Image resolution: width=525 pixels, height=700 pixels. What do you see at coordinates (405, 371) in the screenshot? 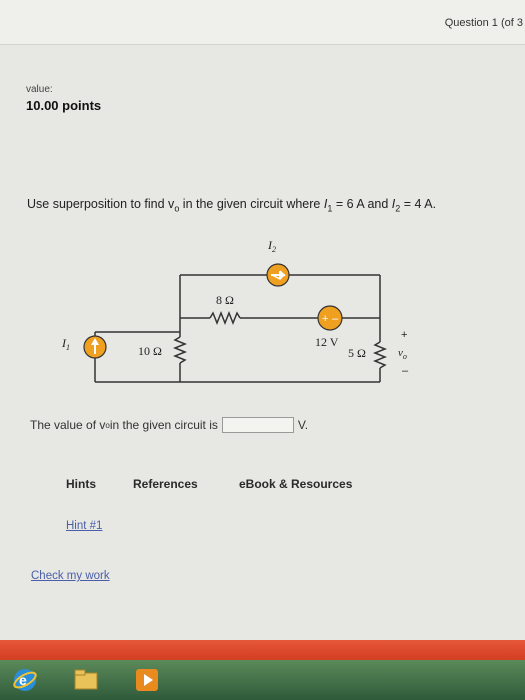
I see `label-vo-minus: –` at bounding box center [405, 371].